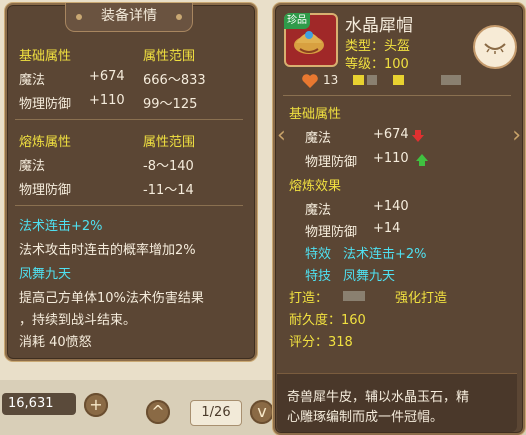 This screenshot has width=526, height=435. Describe the element at coordinates (516, 135) in the screenshot. I see `next-item-arrow: ›` at that location.